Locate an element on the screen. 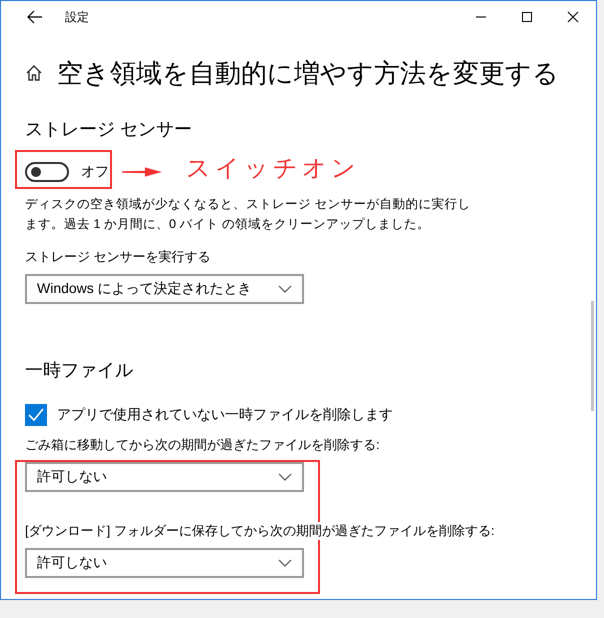 The height and width of the screenshot is (618, 604). section-heading: 一時ファイル is located at coordinates (79, 370).